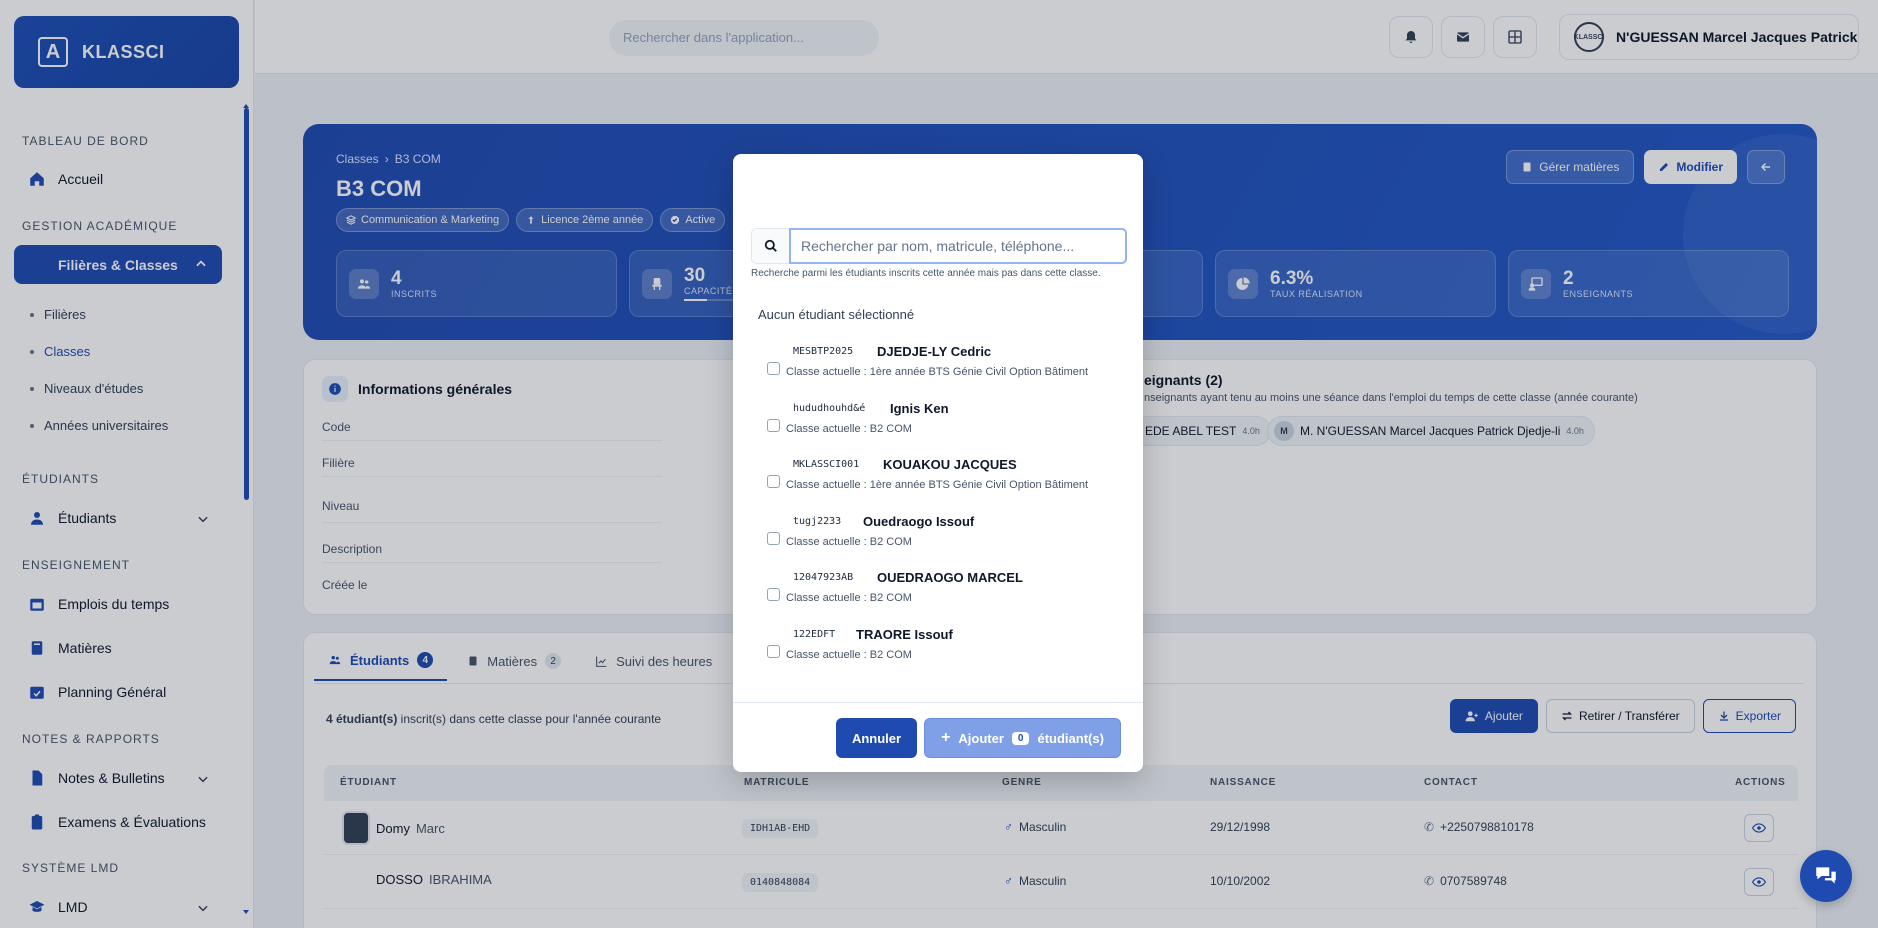 The width and height of the screenshot is (1878, 928). Describe the element at coordinates (950, 577) in the screenshot. I see `student-name: OUEDRAOGO MARCEL` at that location.